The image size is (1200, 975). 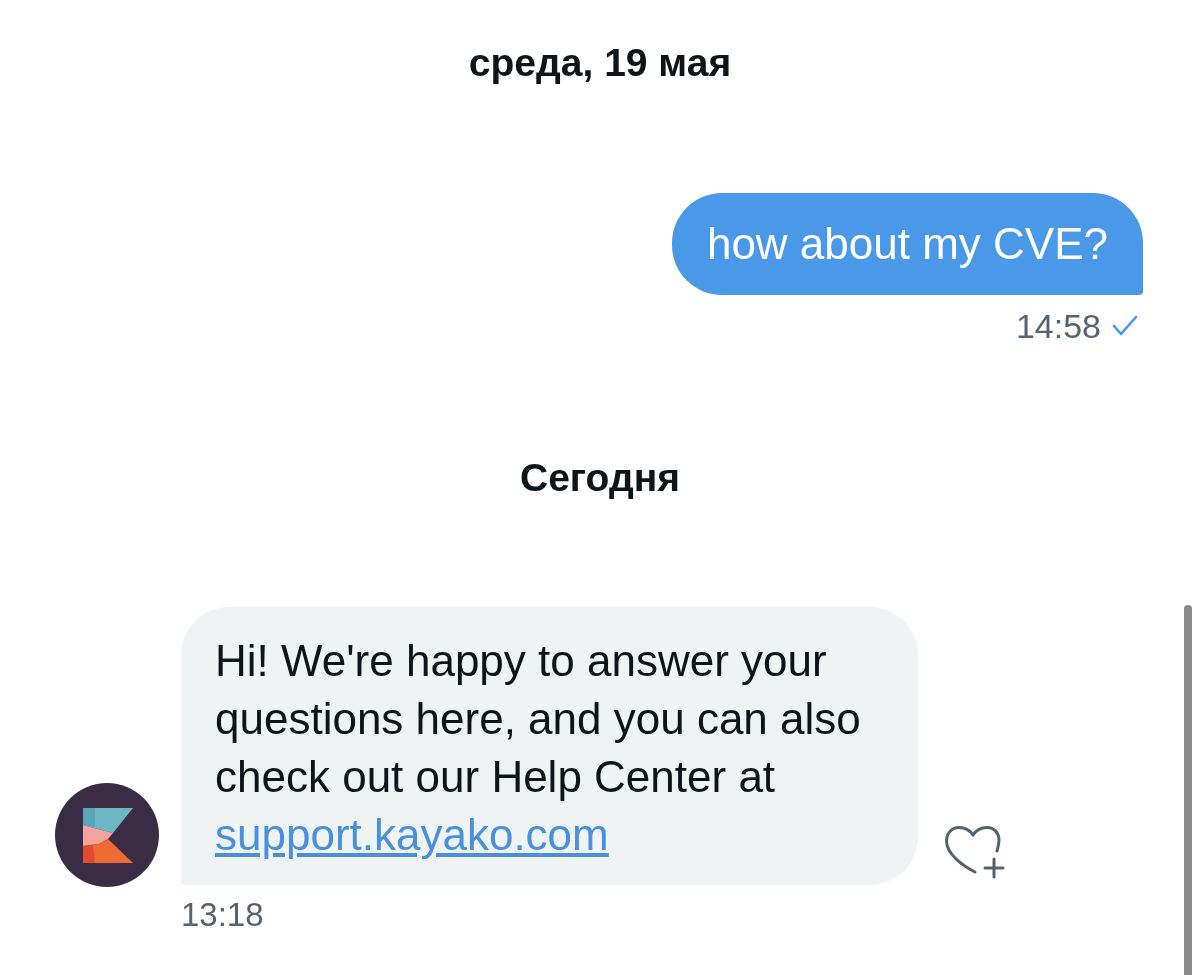 I want to click on timestamp: 13:18, so click(x=222, y=914).